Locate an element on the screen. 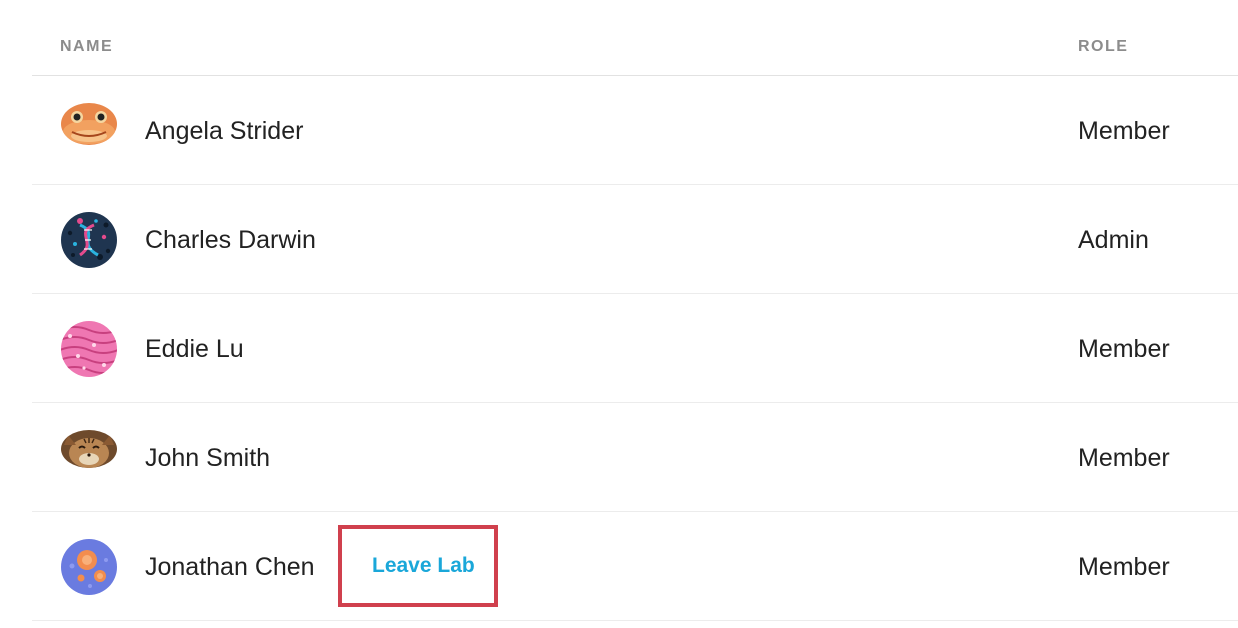 This screenshot has width=1238, height=628. pink-pattern-icon is located at coordinates (89, 349).